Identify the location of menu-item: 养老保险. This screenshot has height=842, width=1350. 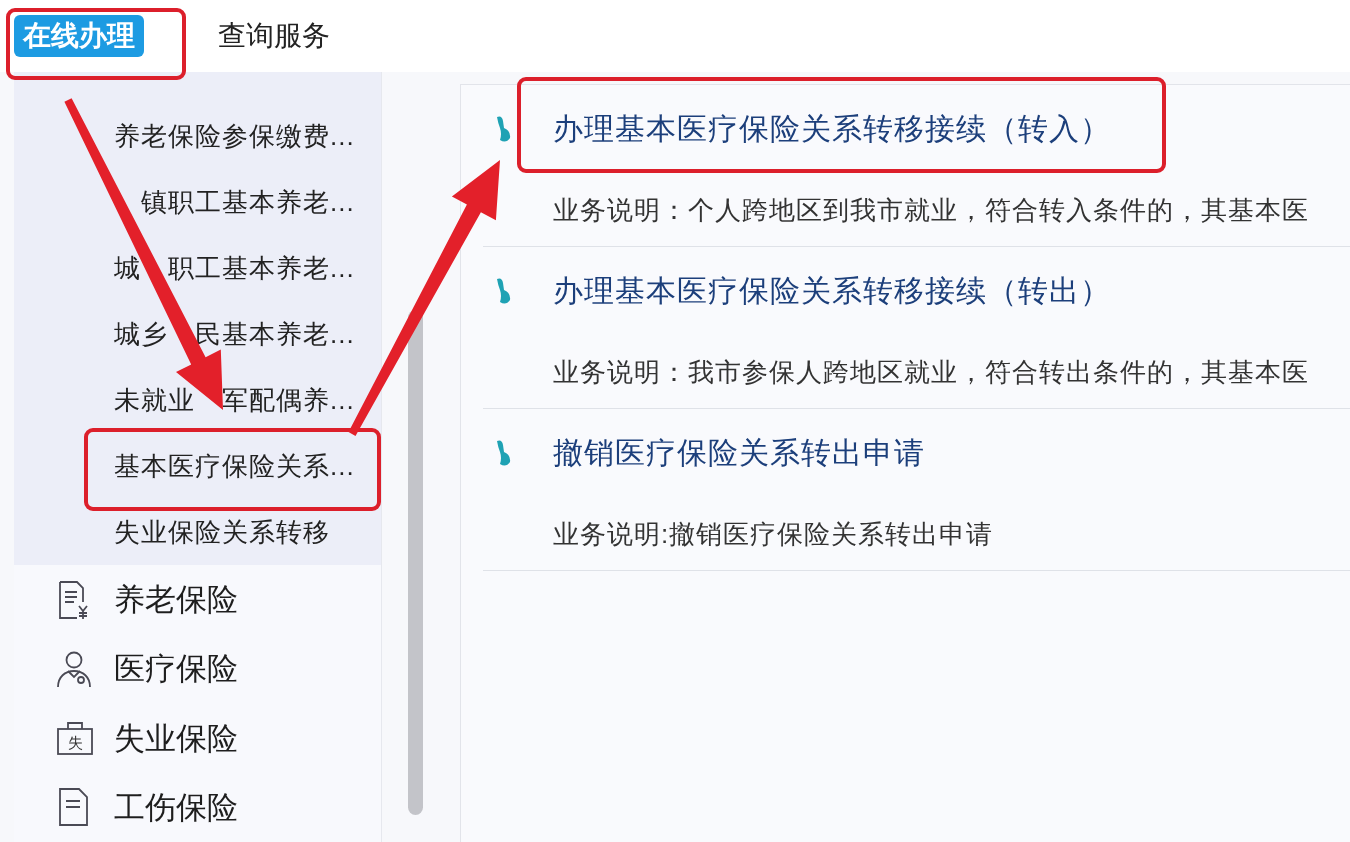
(176, 600).